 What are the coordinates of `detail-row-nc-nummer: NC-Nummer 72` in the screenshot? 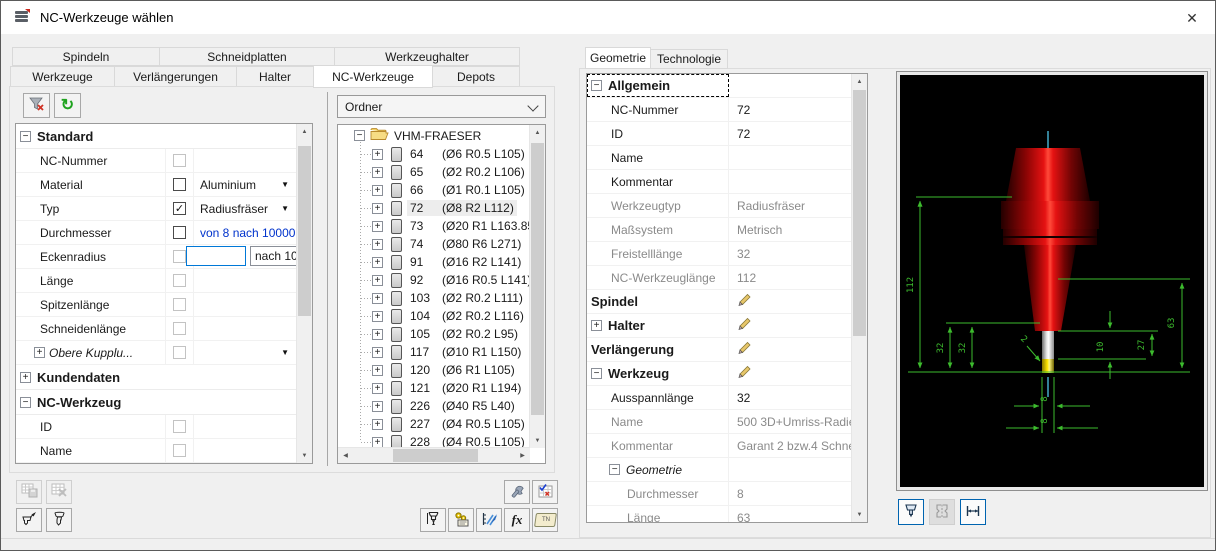 It's located at (719, 110).